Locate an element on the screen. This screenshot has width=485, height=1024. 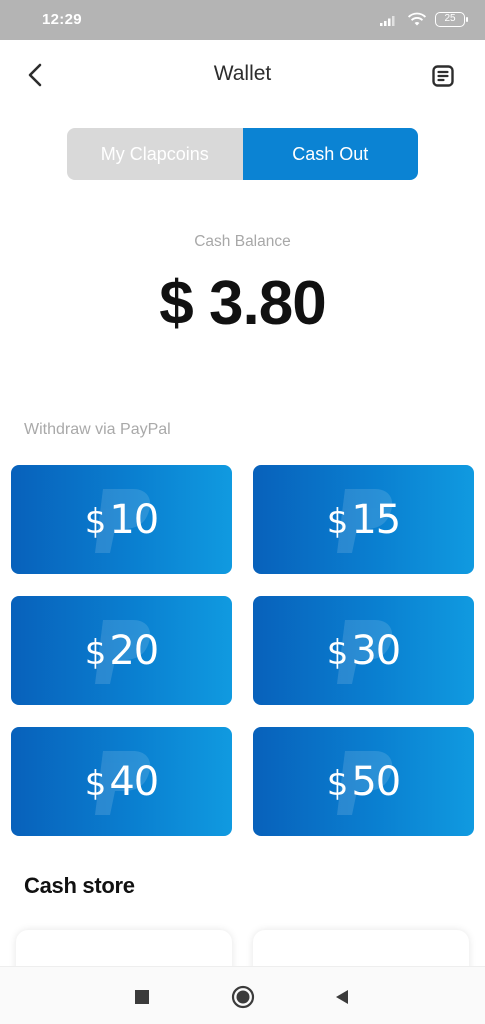
home-button is located at coordinates (243, 997).